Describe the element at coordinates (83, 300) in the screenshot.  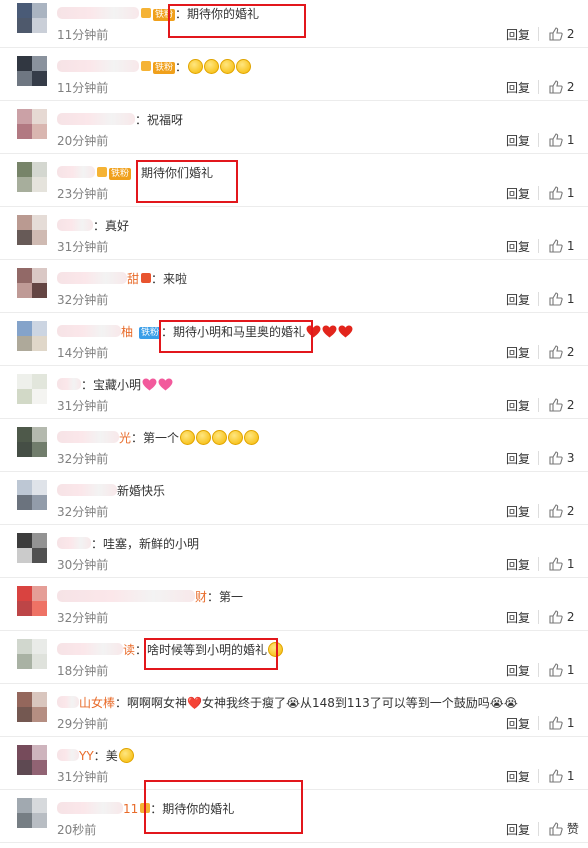
I see `comment-time: 32分钟前` at that location.